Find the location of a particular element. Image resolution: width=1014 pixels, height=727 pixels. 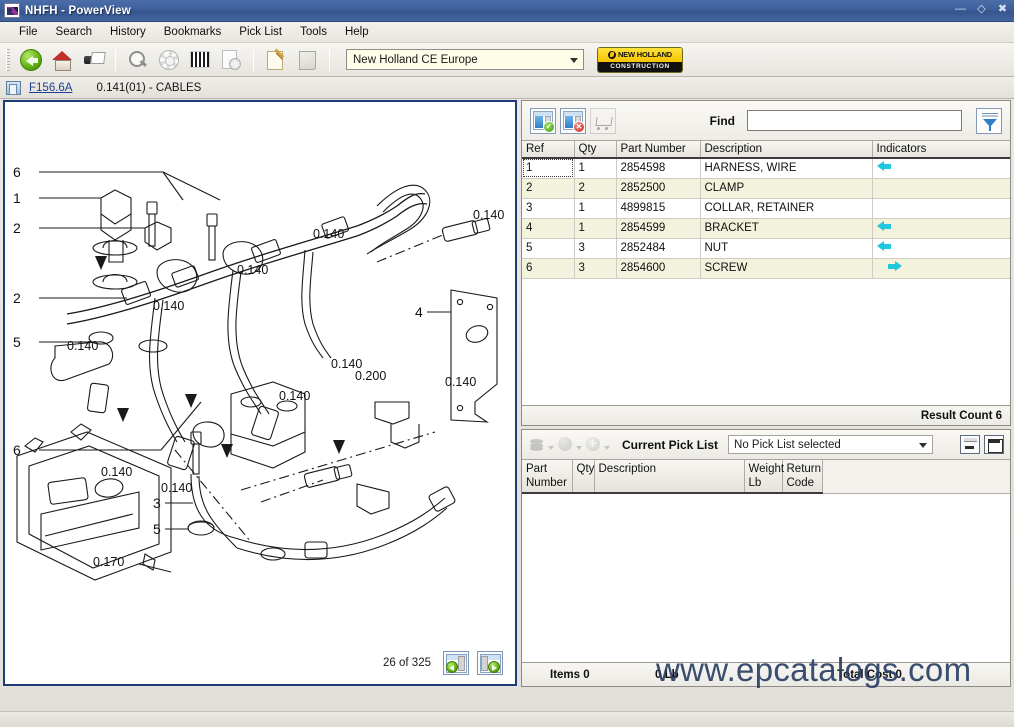

cell-desc: HARNESS, WIRE is located at coordinates (786, 168).